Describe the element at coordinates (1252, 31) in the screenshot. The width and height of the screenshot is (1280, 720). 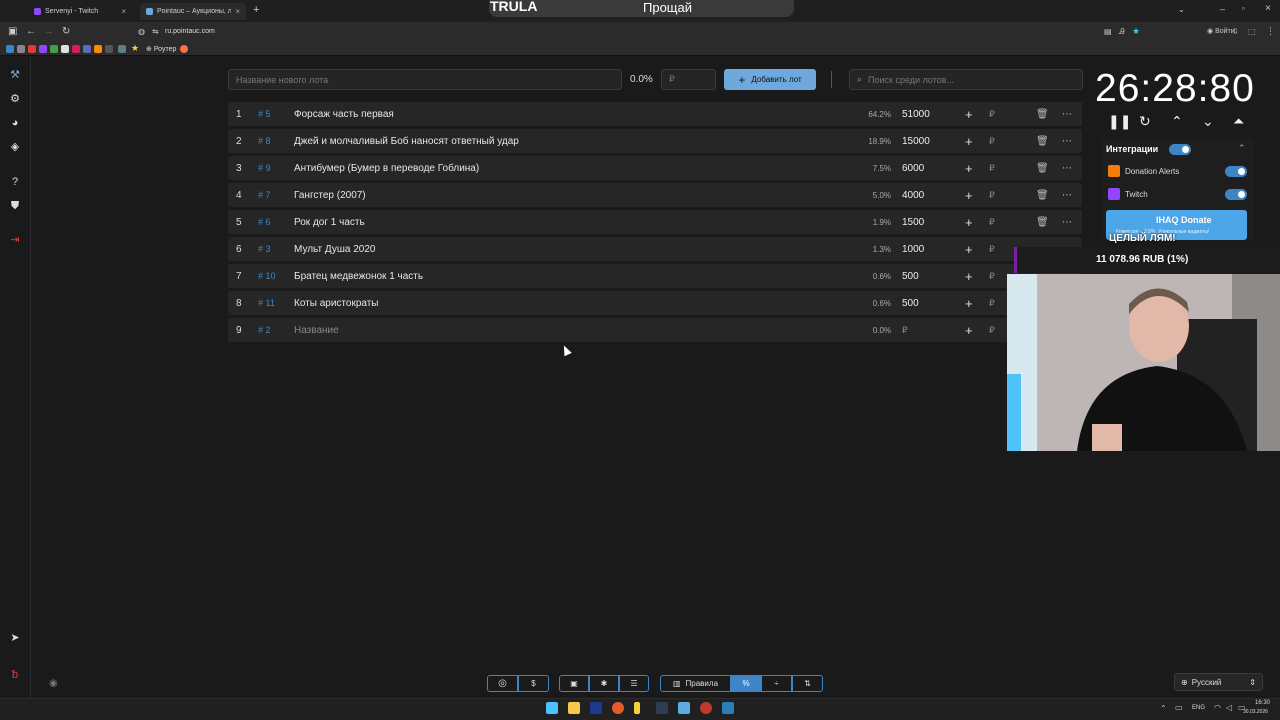
I see `extensions-icon: ⬚` at that location.